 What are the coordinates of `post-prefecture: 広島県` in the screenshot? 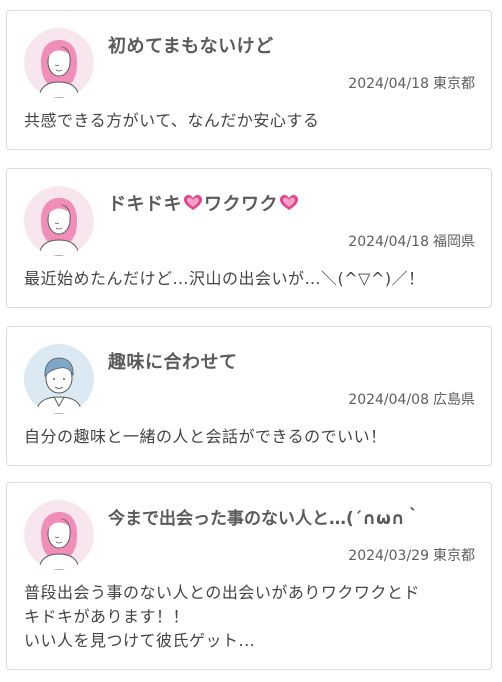 It's located at (454, 400).